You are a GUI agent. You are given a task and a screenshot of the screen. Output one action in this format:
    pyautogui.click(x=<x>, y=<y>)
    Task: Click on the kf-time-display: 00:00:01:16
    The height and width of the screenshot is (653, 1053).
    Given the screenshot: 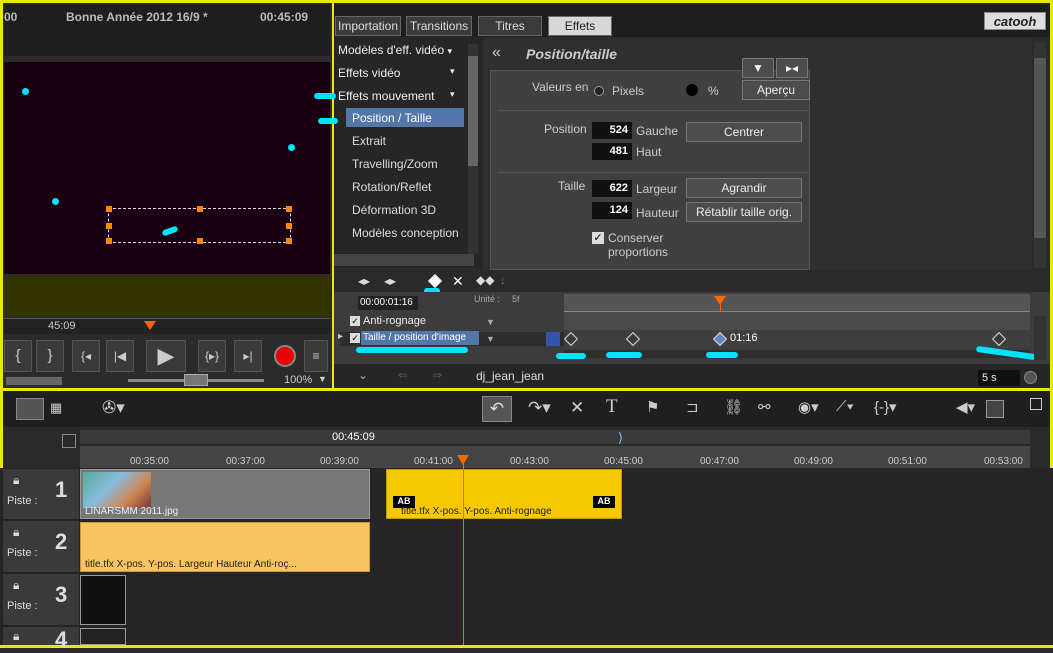 What is the action you would take?
    pyautogui.click(x=388, y=303)
    